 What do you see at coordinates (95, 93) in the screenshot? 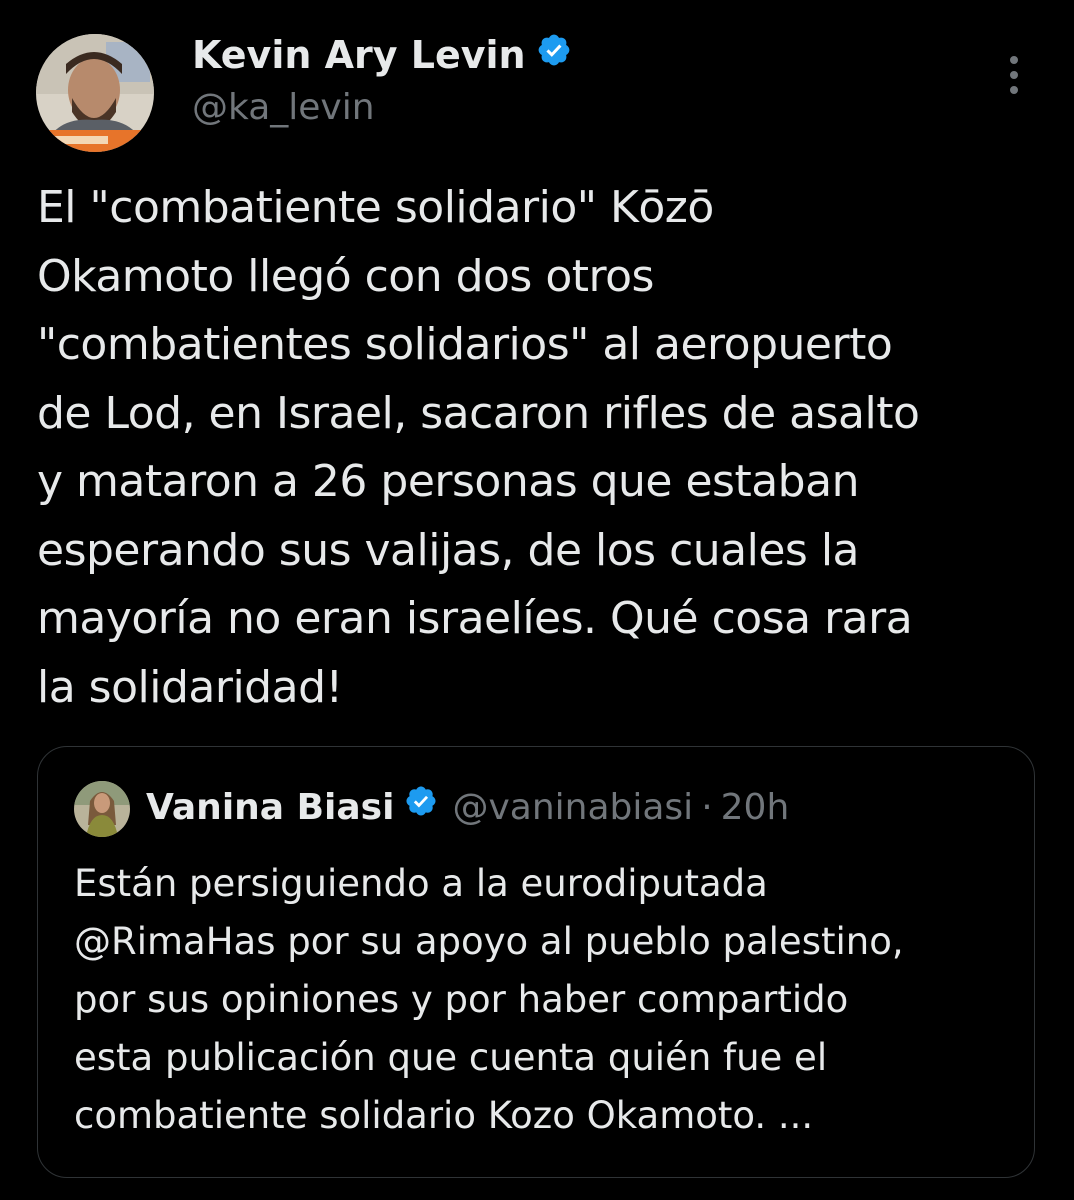
I see `author-avatar` at bounding box center [95, 93].